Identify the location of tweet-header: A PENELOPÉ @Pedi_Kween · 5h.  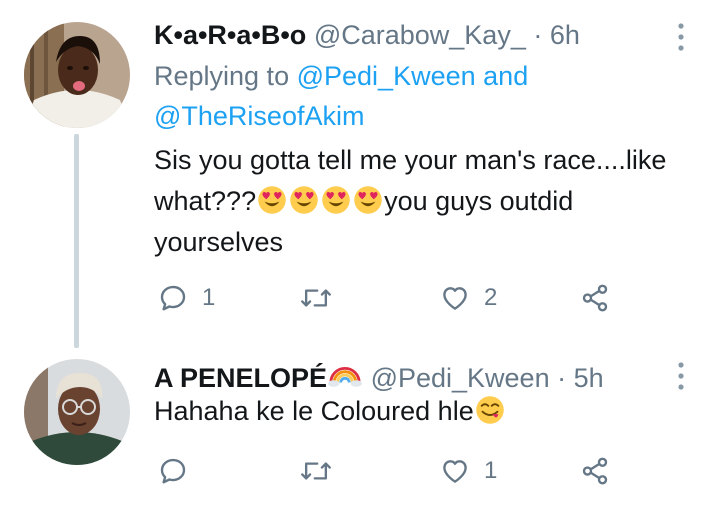
(379, 378).